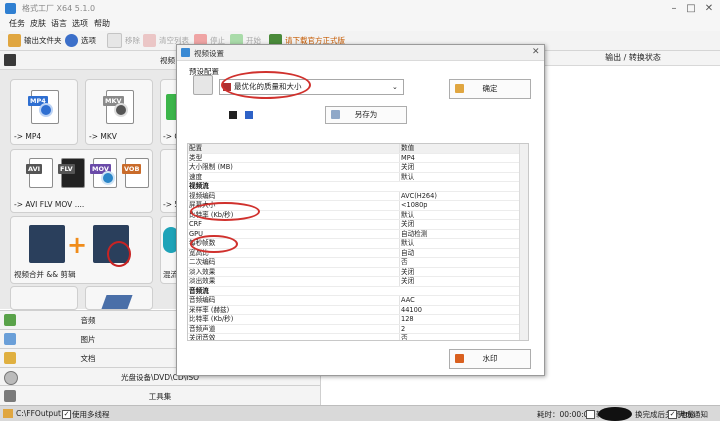 Image resolution: width=720 pixels, height=421 pixels. I want to click on grid-row: 音频声道 2, so click(358, 329).